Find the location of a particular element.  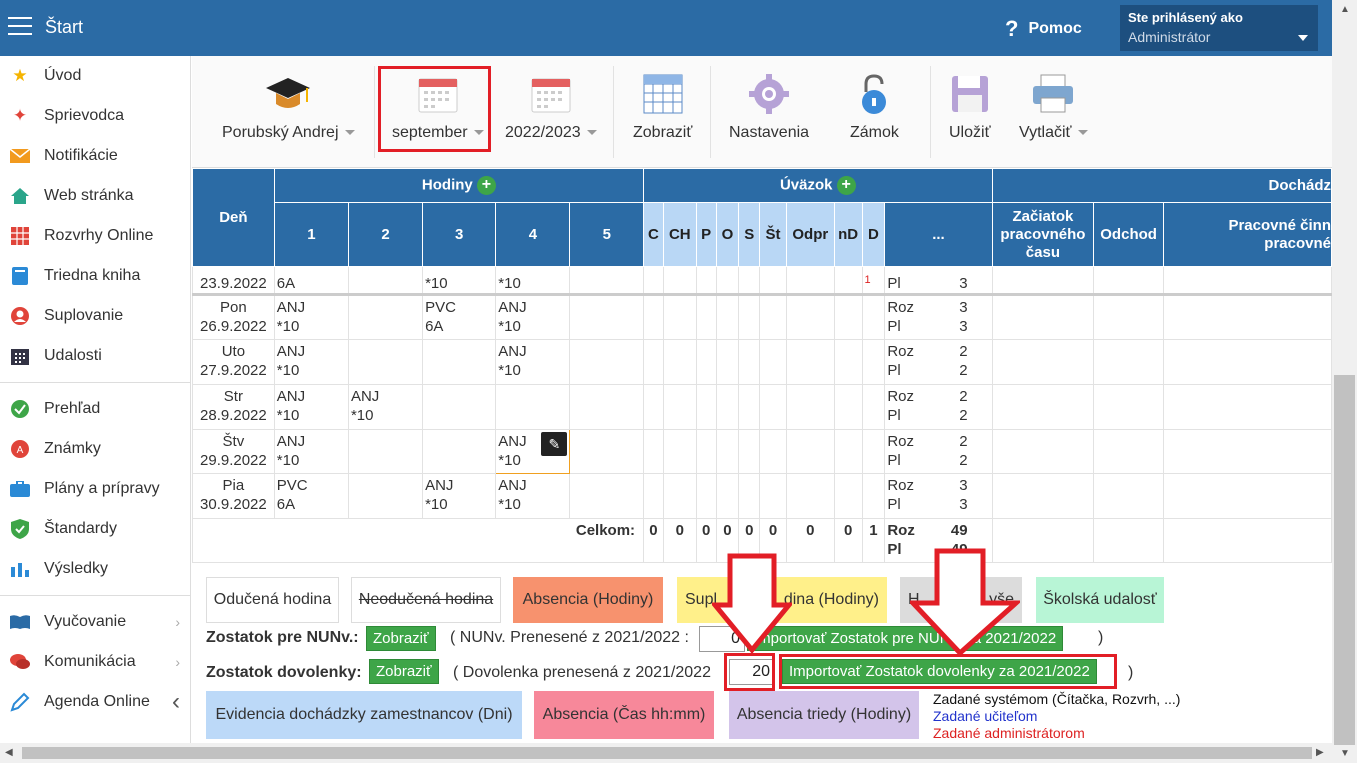

sidebar-item-sprievodca: ✦ Sprievodca is located at coordinates (95, 116).